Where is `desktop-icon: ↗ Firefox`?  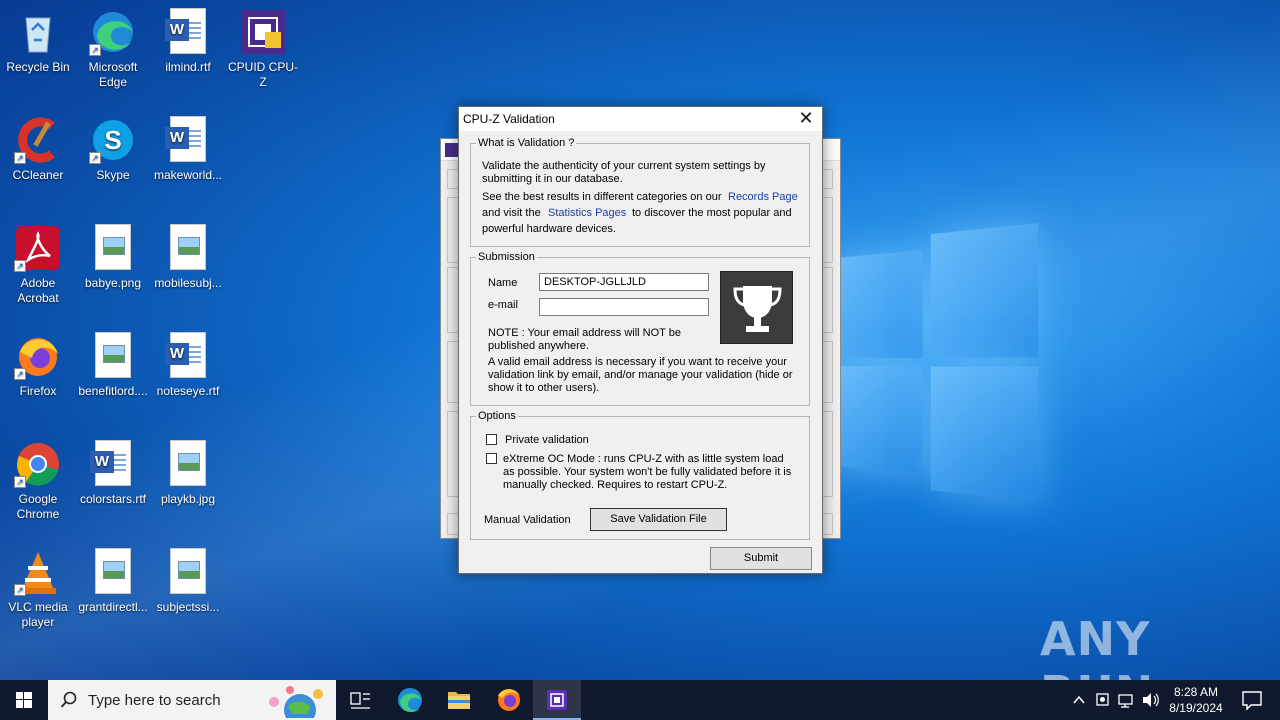
desktop-icon: ↗ Firefox is located at coordinates (38, 365).